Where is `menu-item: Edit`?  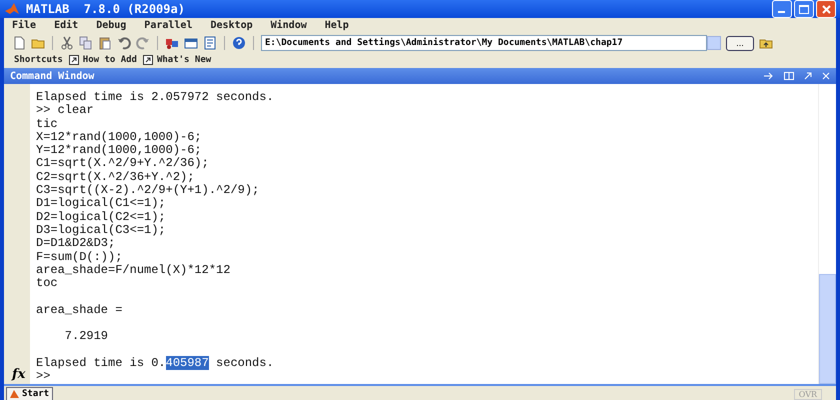 menu-item: Edit is located at coordinates (66, 27).